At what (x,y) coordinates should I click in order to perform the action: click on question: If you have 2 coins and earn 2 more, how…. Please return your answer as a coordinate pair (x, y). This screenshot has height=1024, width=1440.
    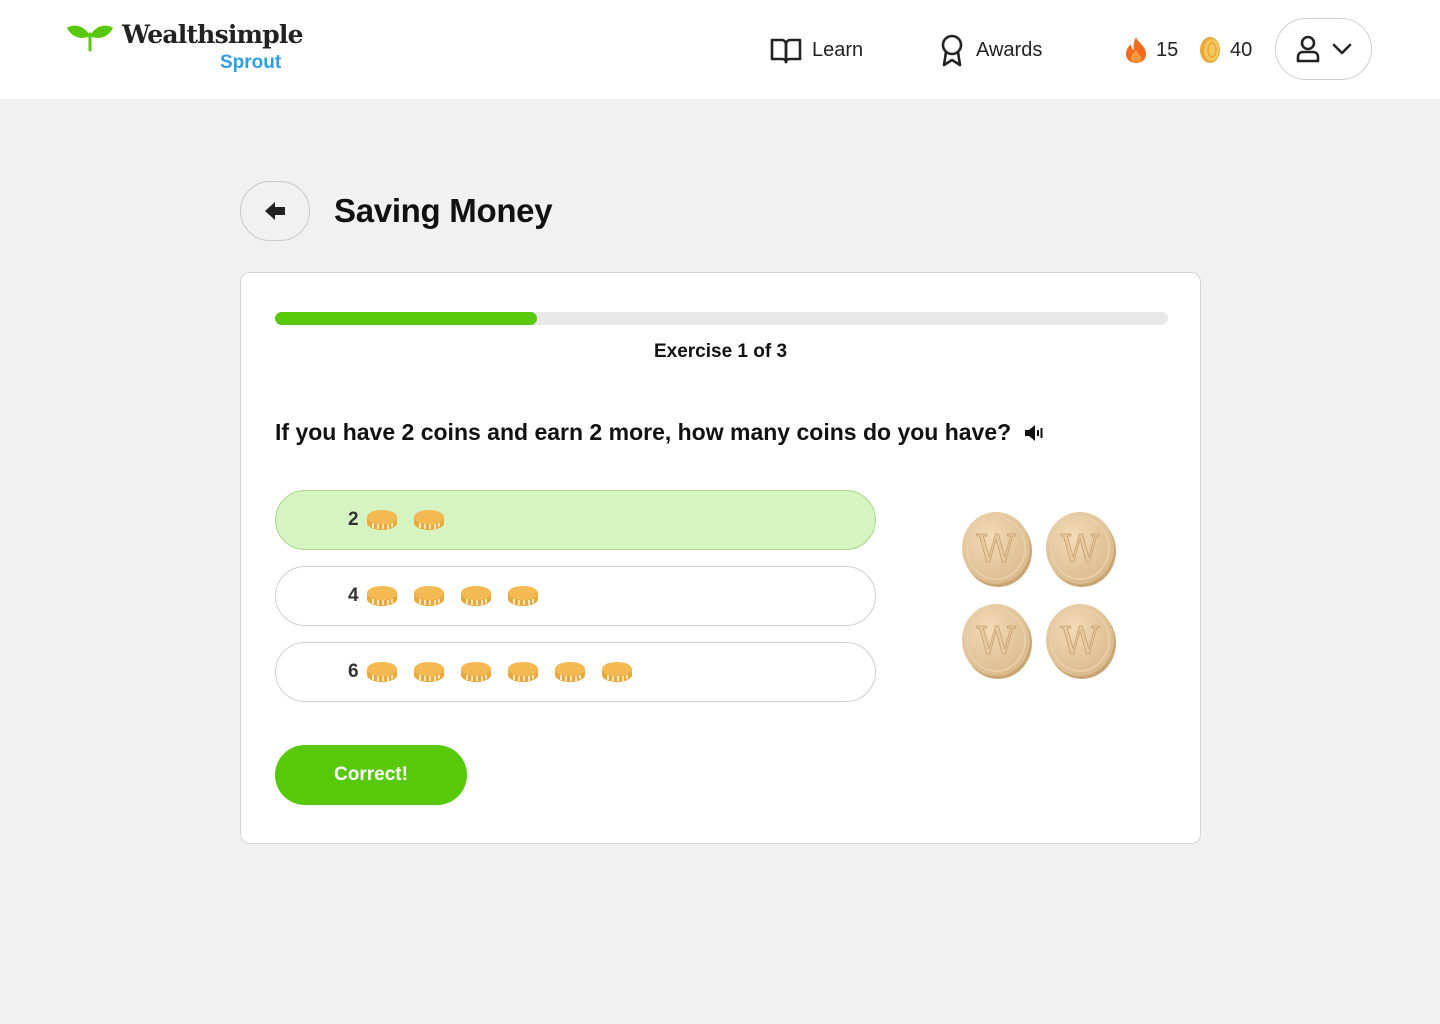
    Looking at the image, I should click on (660, 432).